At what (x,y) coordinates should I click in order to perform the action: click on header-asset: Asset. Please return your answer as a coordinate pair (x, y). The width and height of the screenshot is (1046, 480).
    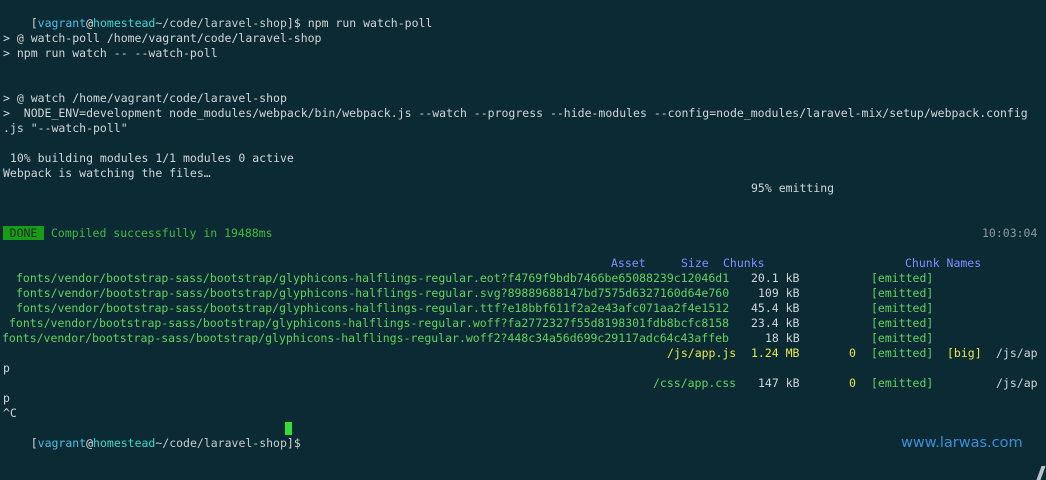
    Looking at the image, I should click on (628, 263).